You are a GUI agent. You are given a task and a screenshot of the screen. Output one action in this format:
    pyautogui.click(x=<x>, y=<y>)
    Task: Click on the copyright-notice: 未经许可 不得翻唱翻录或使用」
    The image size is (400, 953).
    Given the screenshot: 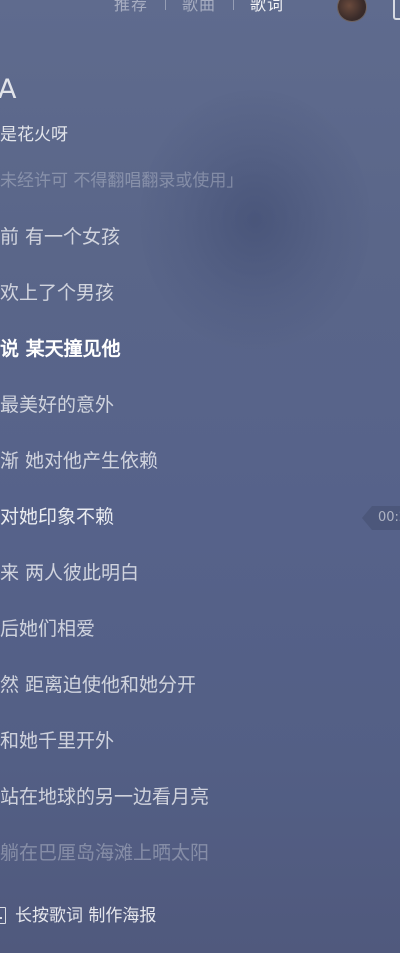 What is the action you would take?
    pyautogui.click(x=122, y=181)
    